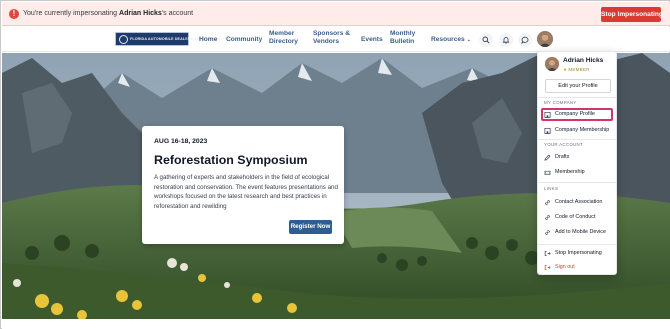 This screenshot has width=670, height=329. Describe the element at coordinates (560, 102) in the screenshot. I see `section-title-my-company: MY COMPANY` at that location.